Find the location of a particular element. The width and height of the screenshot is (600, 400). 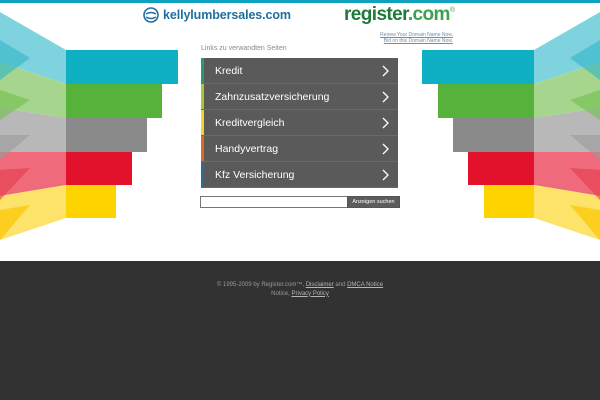

privacy-policy-link: Privacy Policy is located at coordinates (310, 294).